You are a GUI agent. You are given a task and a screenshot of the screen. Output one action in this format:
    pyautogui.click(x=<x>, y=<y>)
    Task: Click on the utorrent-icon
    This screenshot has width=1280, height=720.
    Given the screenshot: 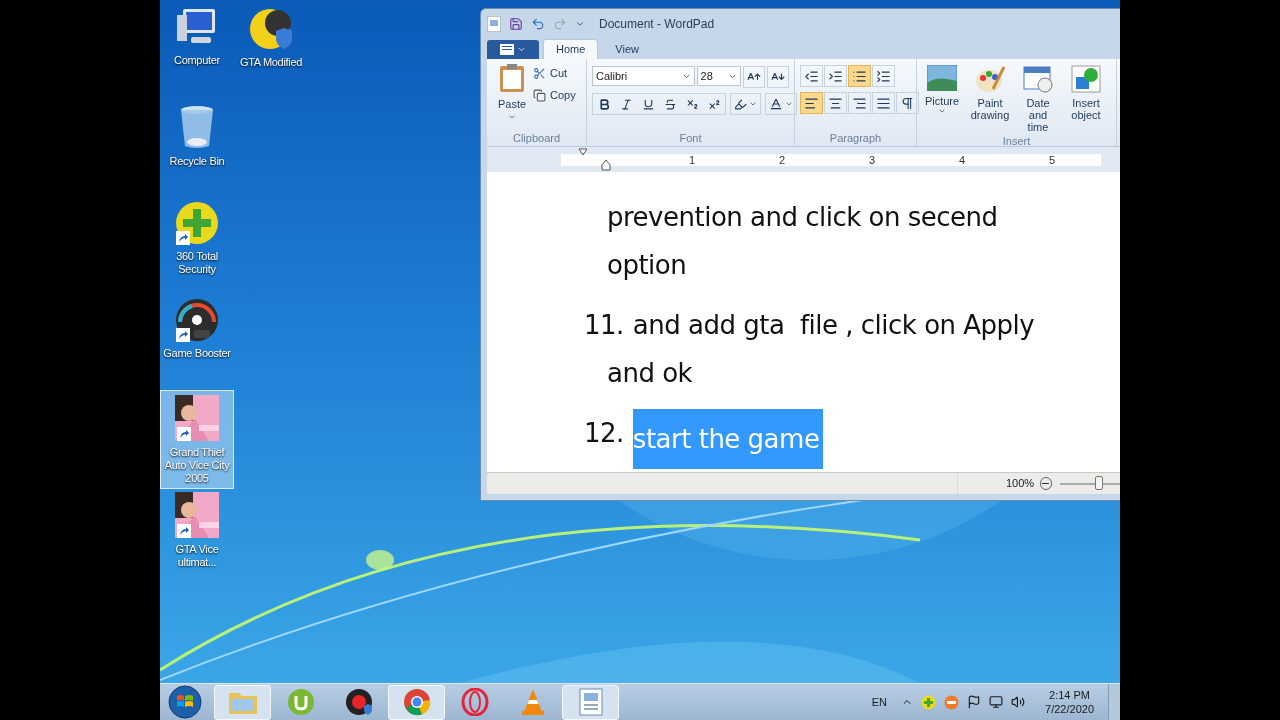 What is the action you would take?
    pyautogui.click(x=300, y=702)
    